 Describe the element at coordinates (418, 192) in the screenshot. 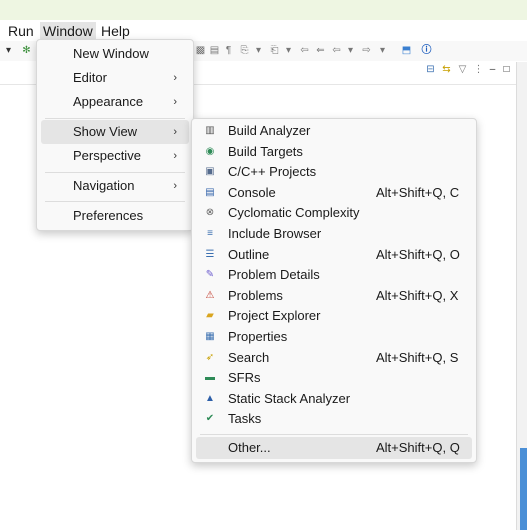

I see `view-item-shortcut: Alt+Shift+Q, C` at that location.